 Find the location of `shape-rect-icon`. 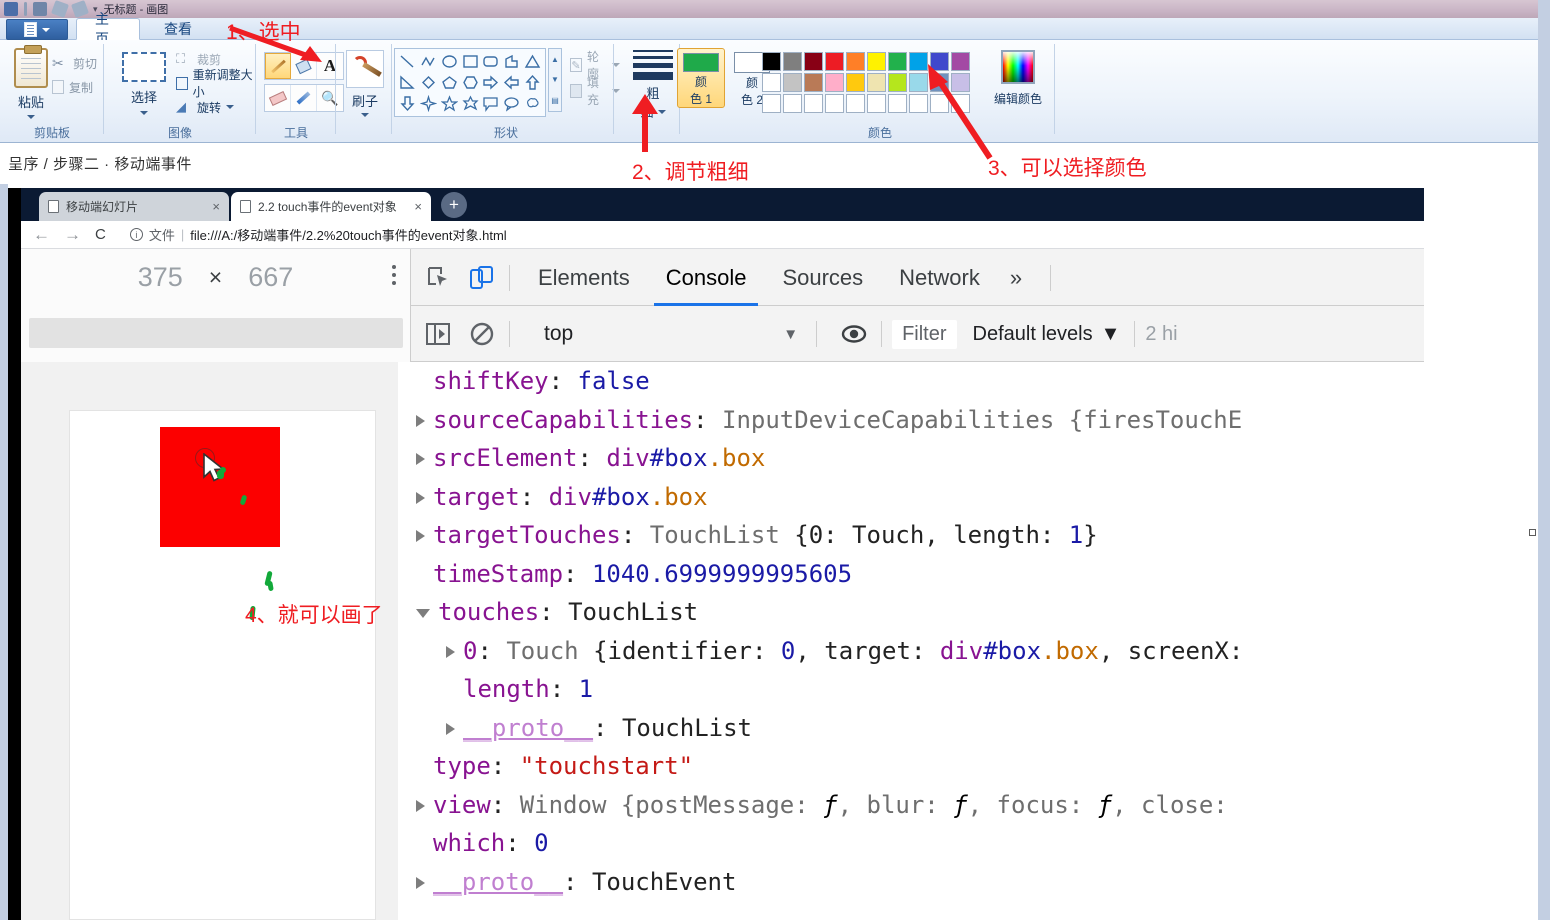

shape-rect-icon is located at coordinates (470, 61).